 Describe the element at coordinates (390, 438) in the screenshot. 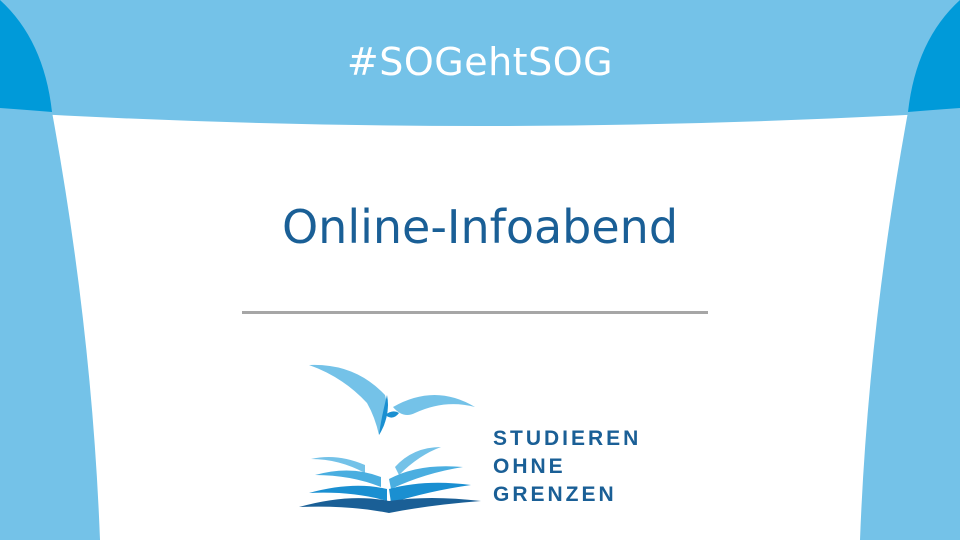

I see `book-with-birds-icon` at that location.